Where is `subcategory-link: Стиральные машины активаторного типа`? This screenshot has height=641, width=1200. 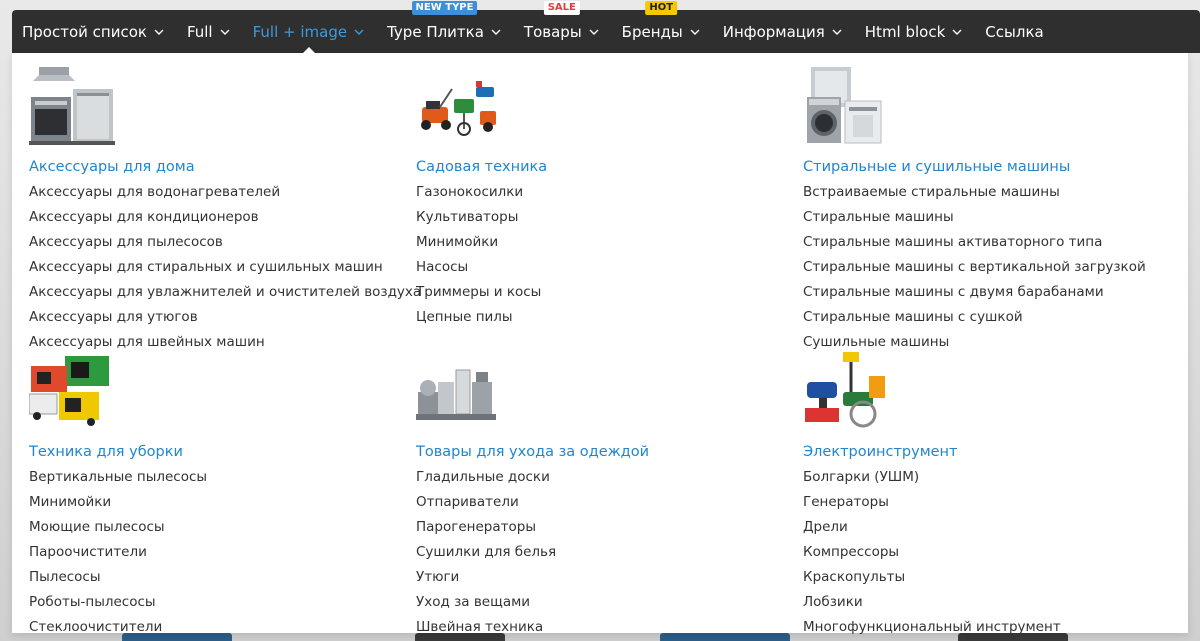 subcategory-link: Стиральные машины активаторного типа is located at coordinates (988, 242).